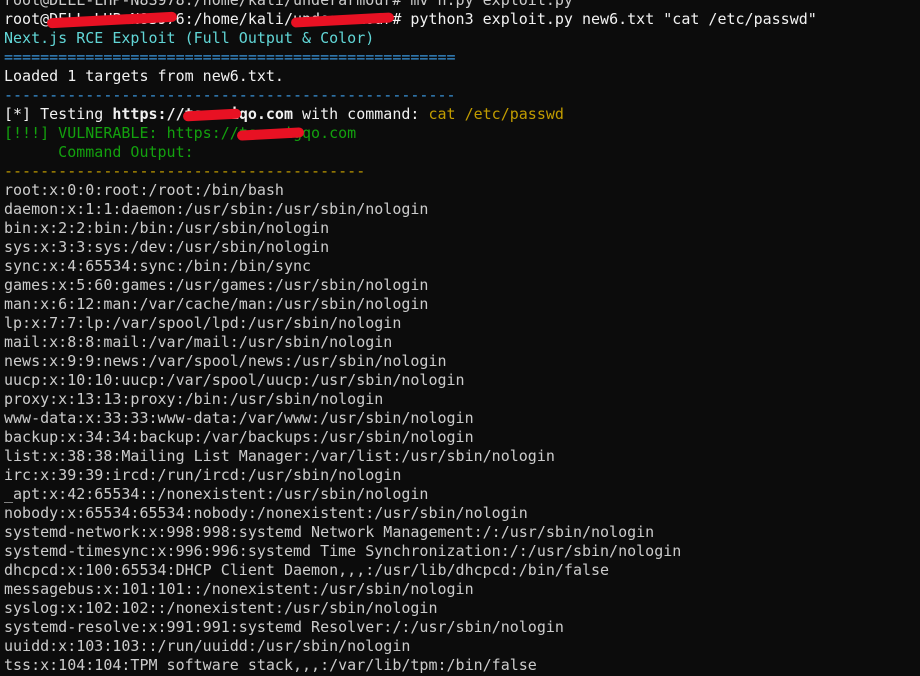 This screenshot has width=920, height=676. Describe the element at coordinates (85, 133) in the screenshot. I see `vulnerable-prefix: [!!!] VULNERABLE:` at that location.